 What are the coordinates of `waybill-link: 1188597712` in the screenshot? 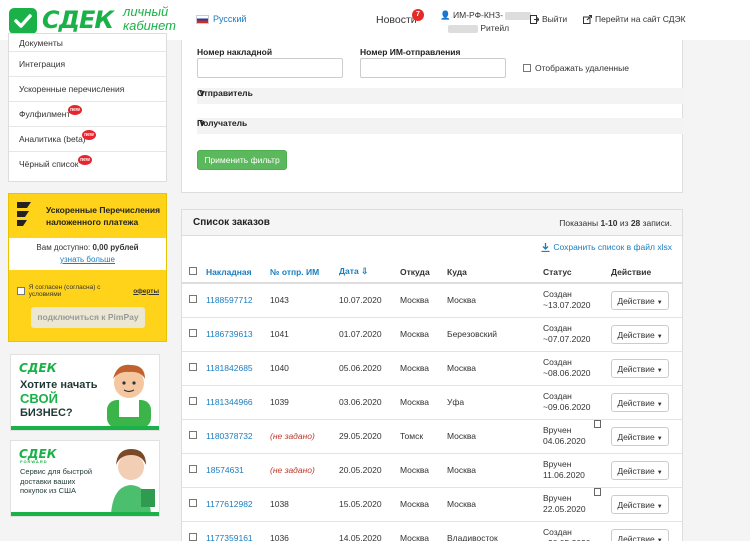 It's located at (234, 300).